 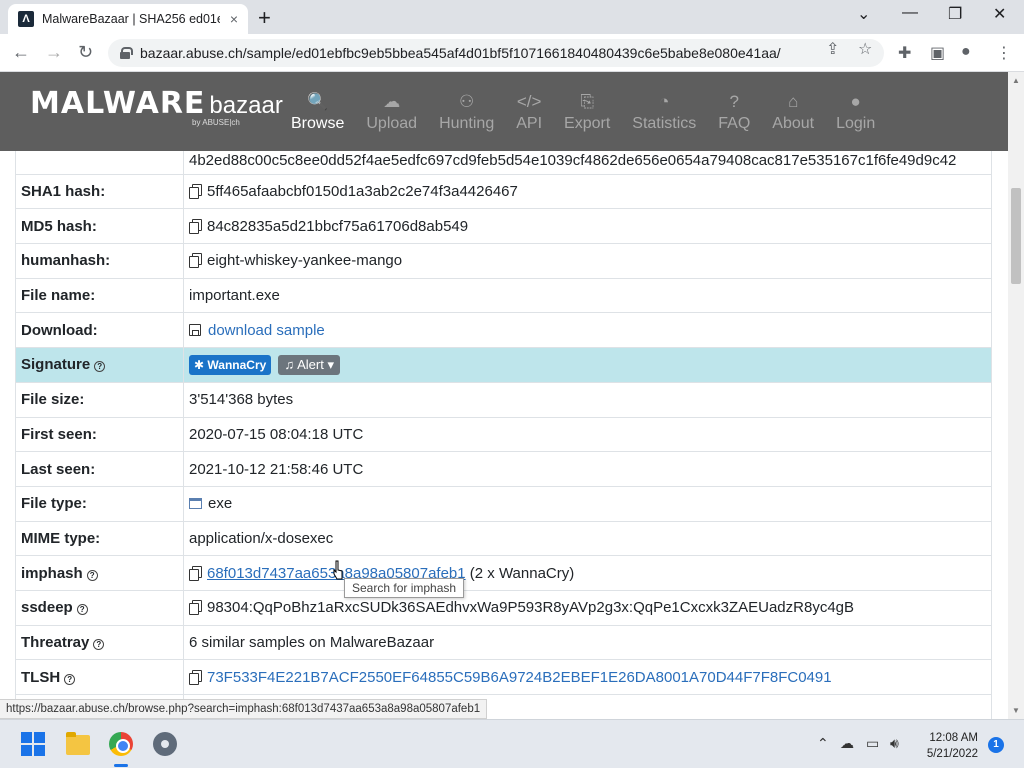 I want to click on signature-badge-label: WannaCry, so click(x=237, y=364).